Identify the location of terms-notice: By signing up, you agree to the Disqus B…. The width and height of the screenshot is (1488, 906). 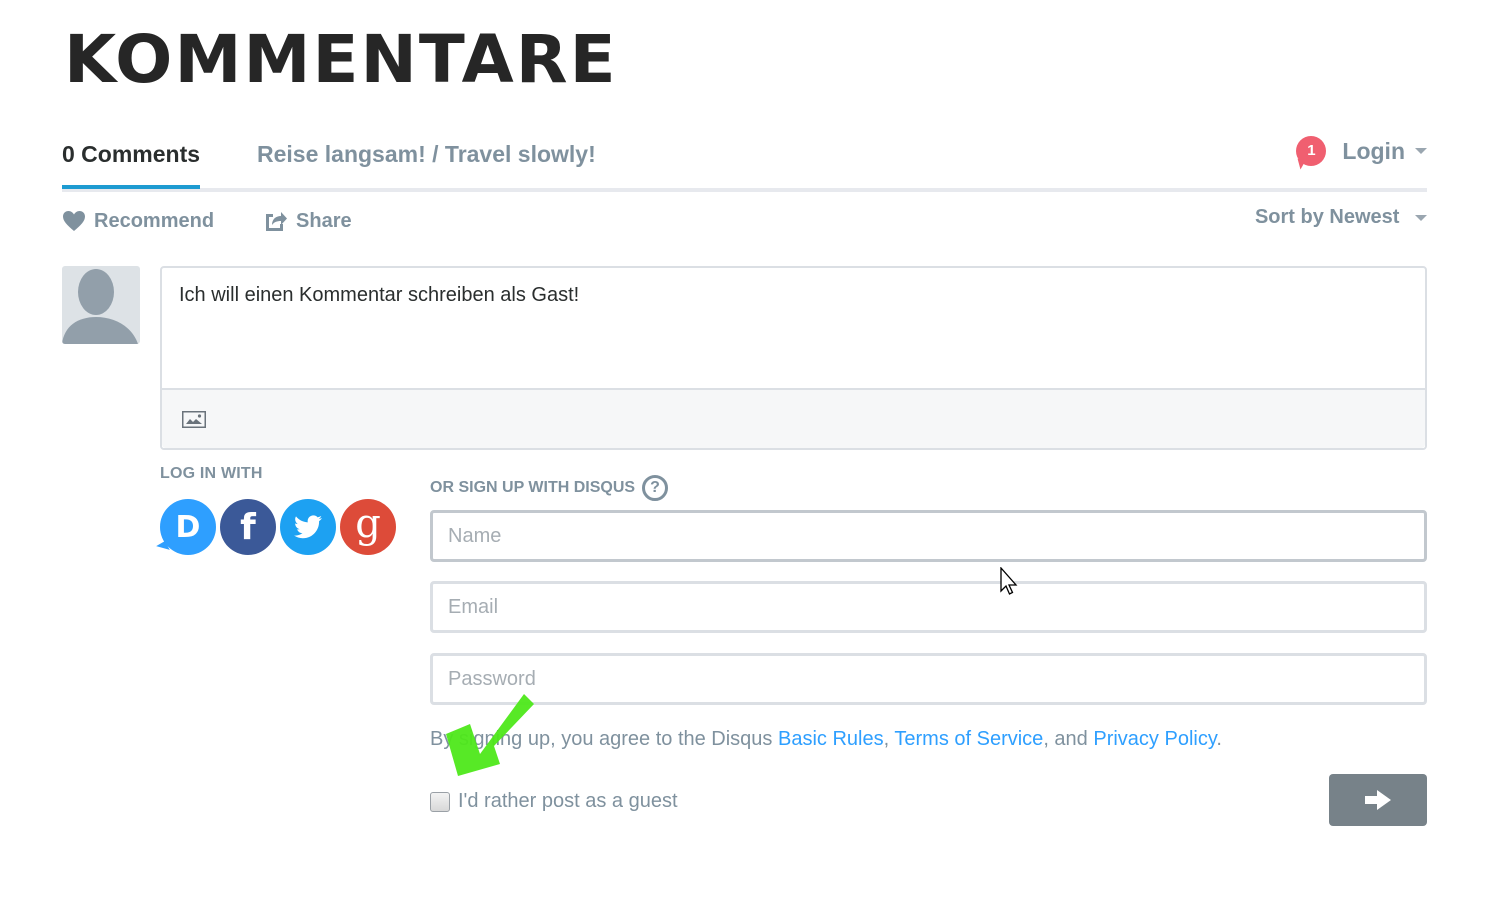
(826, 739).